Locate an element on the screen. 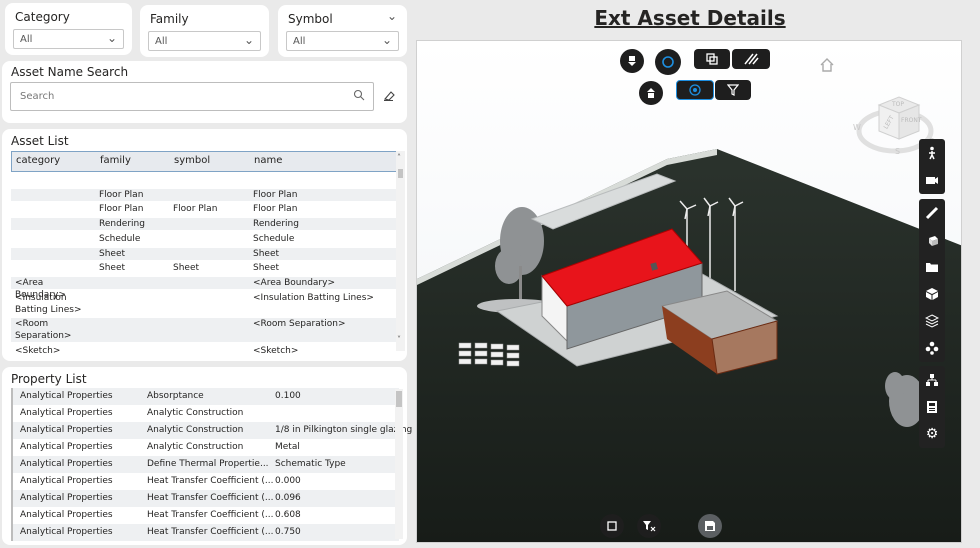 Image resolution: width=980 pixels, height=548 pixels. asset-list-row: Floor Plan Floor Plan Floor Plan is located at coordinates (204, 209).